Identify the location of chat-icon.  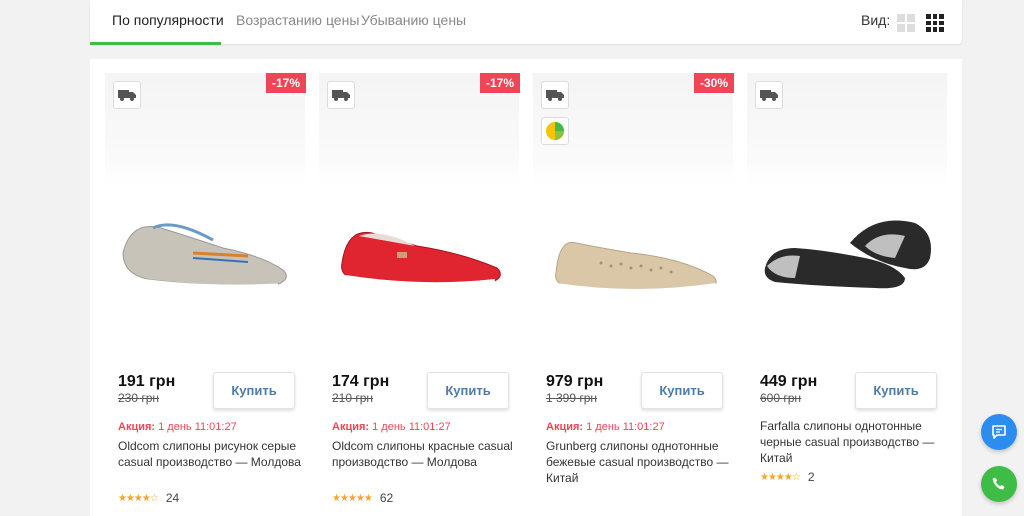
(999, 432).